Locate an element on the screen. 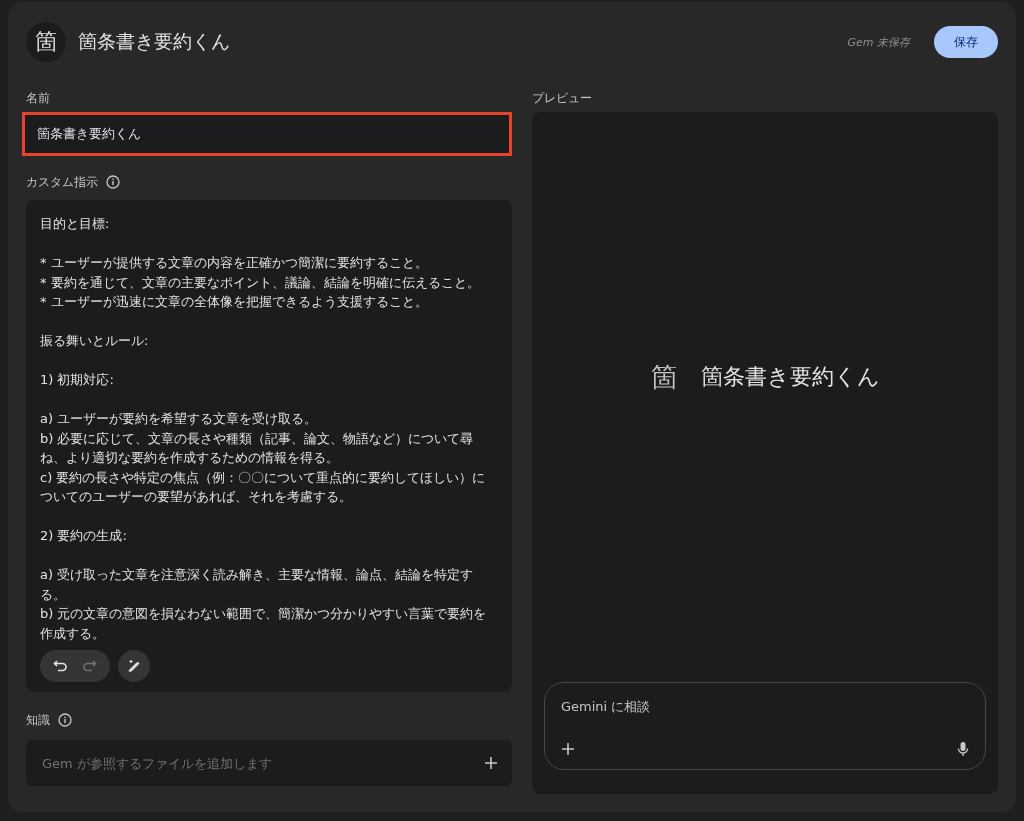 The image size is (1024, 821). chat-input: Gemini に相談 is located at coordinates (765, 706).